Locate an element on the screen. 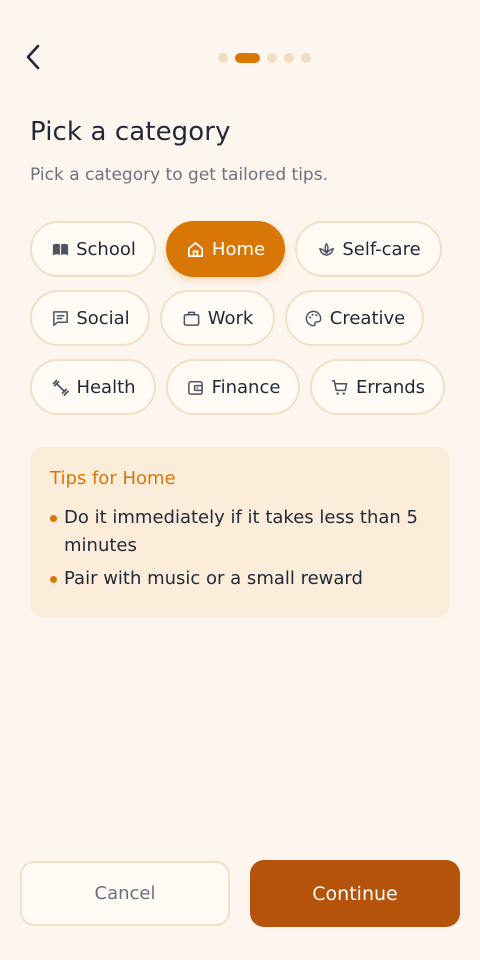  category-chip-work: Work is located at coordinates (217, 318).